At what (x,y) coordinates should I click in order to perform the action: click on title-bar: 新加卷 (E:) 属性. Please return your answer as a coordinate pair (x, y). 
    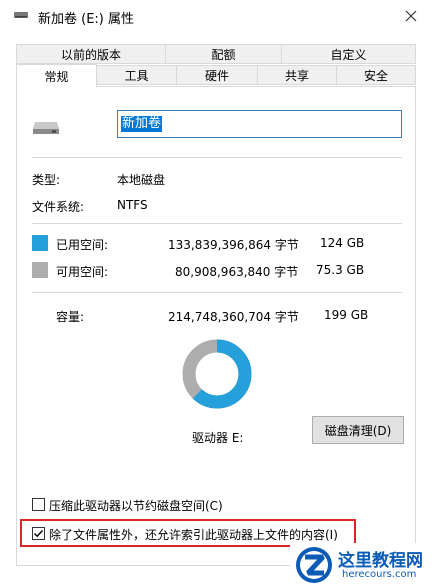
    Looking at the image, I should click on (217, 16).